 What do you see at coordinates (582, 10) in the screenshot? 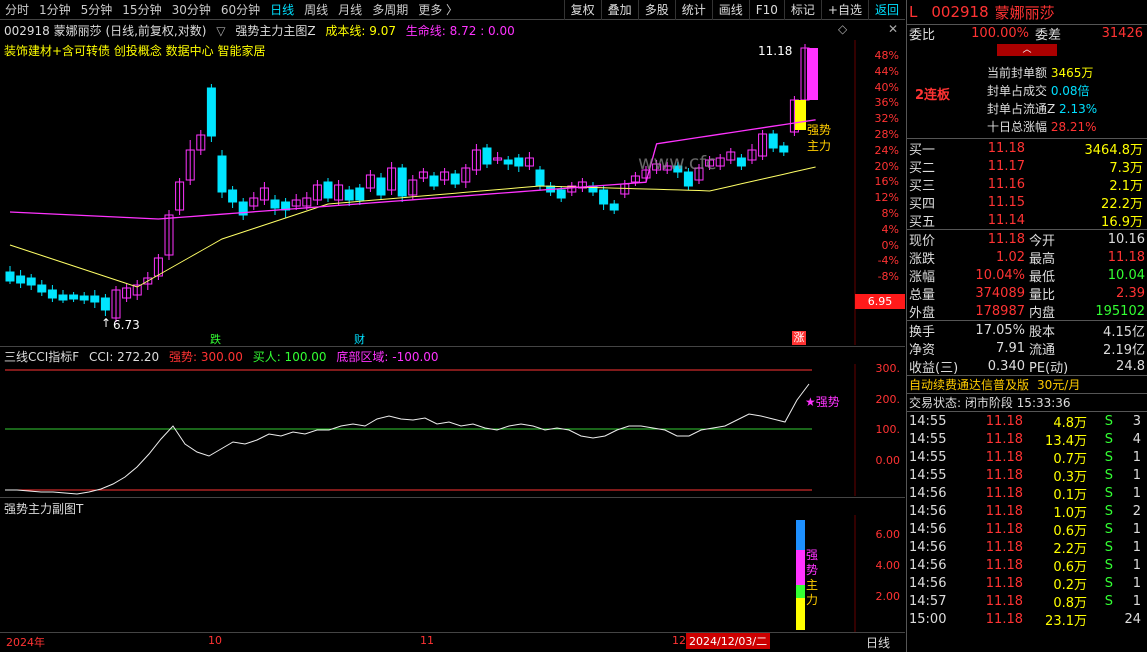
I see `tool-button-0: 复权` at bounding box center [582, 10].